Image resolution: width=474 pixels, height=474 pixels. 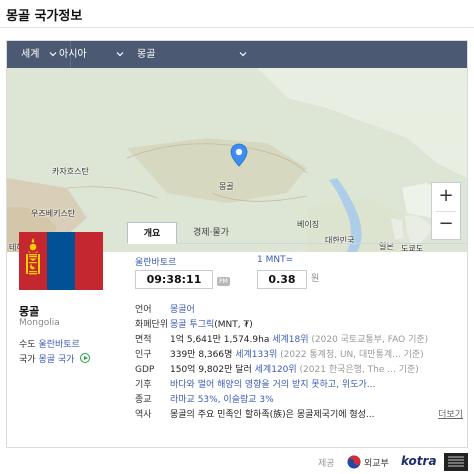 What do you see at coordinates (237, 462) in the screenshot?
I see `provider-footer: 제공 외교부 kotra` at bounding box center [237, 462].